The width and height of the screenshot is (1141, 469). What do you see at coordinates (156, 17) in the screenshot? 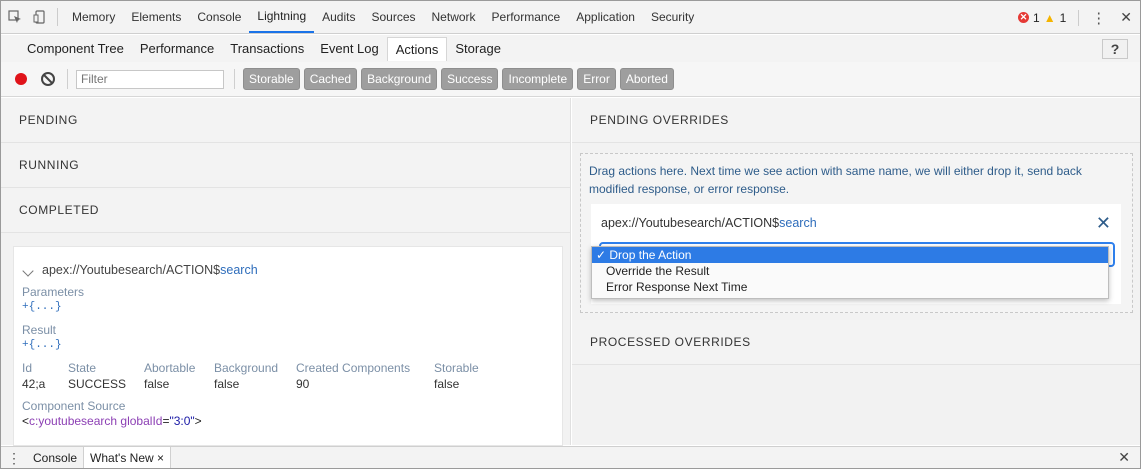
I see `tab-elements: Elements` at bounding box center [156, 17].